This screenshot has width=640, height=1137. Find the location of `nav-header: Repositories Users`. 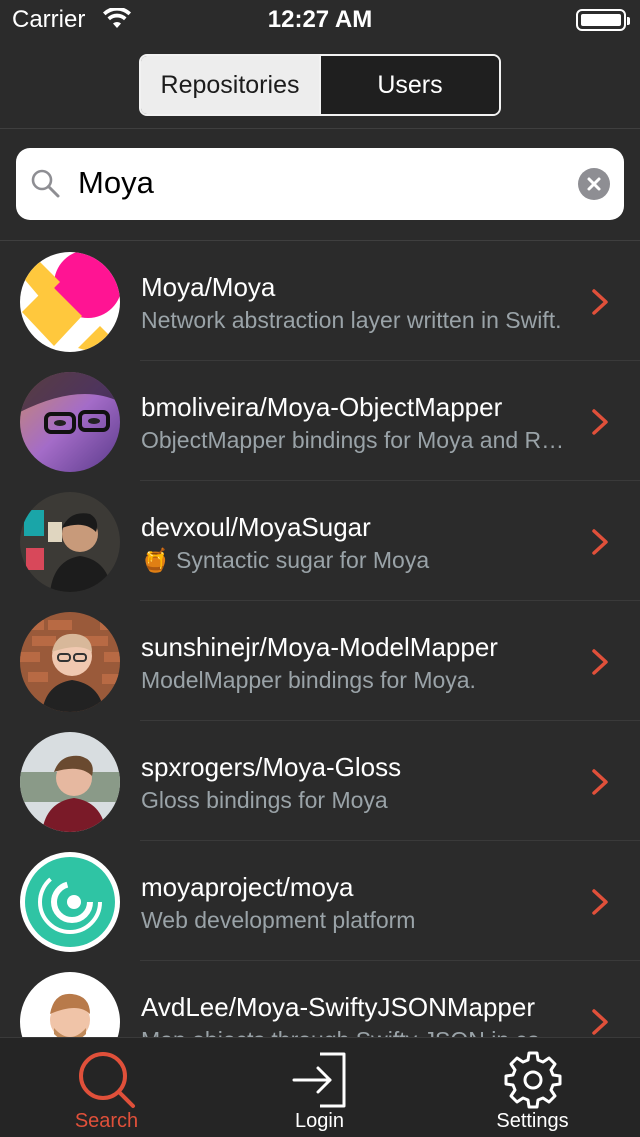

nav-header: Repositories Users is located at coordinates (320, 84).